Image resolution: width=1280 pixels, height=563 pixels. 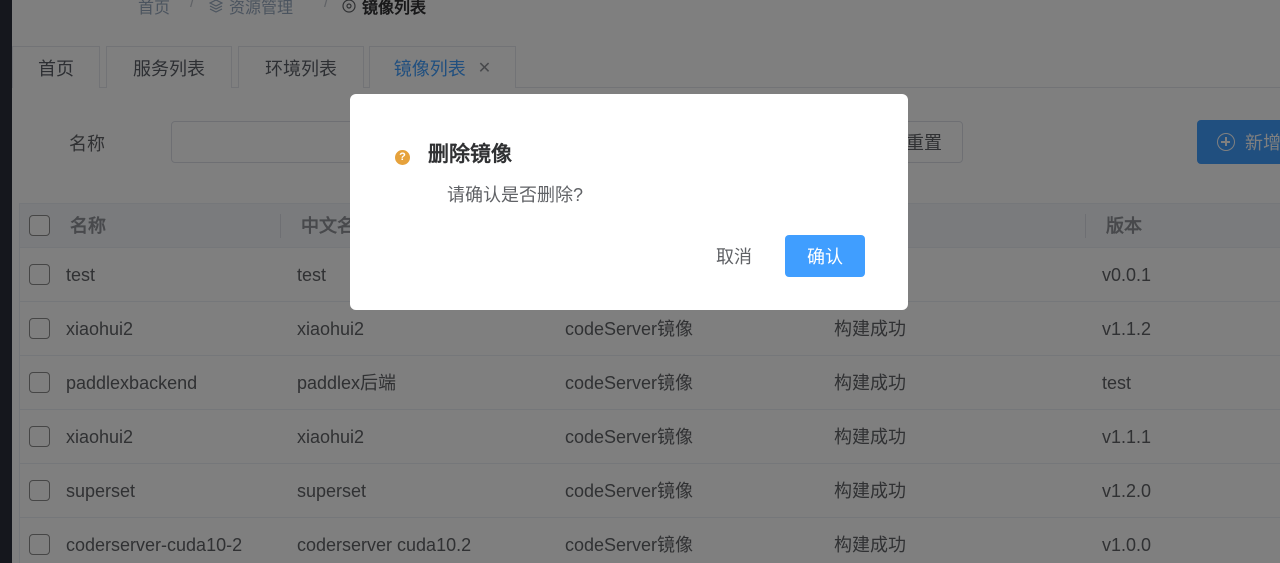 I want to click on dialog-title: 删除镜像, so click(x=470, y=154).